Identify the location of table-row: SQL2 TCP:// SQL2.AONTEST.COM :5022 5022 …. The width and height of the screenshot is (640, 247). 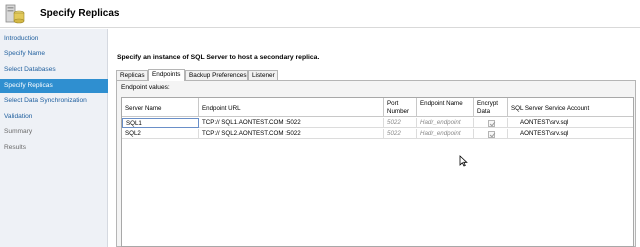
(377, 134).